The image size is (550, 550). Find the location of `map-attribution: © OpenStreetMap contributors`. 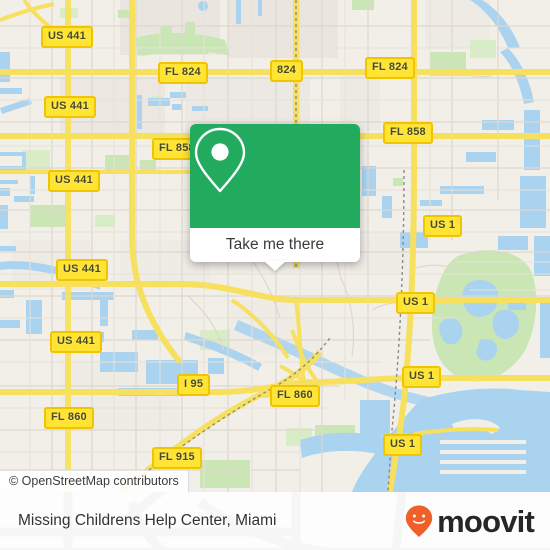

map-attribution: © OpenStreetMap contributors is located at coordinates (94, 481).